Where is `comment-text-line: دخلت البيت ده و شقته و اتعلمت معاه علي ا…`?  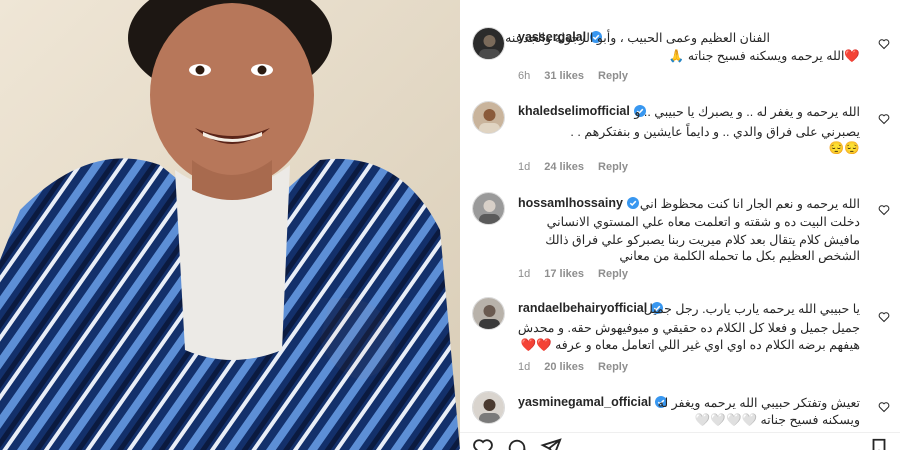 comment-text-line: دخلت البيت ده و شقته و اتعلمت معاه علي ا… is located at coordinates (703, 222).